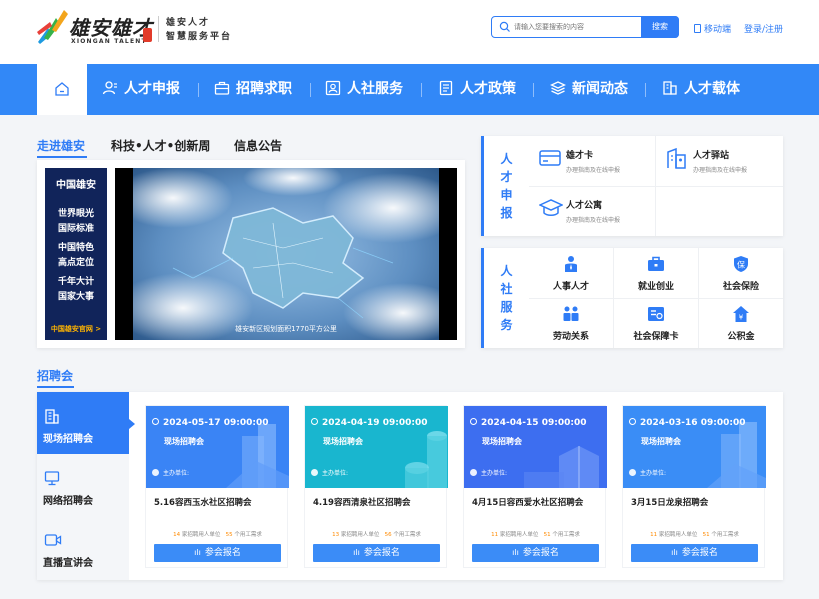  What do you see at coordinates (741, 264) in the screenshot?
I see `shield-icon: 保` at bounding box center [741, 264].